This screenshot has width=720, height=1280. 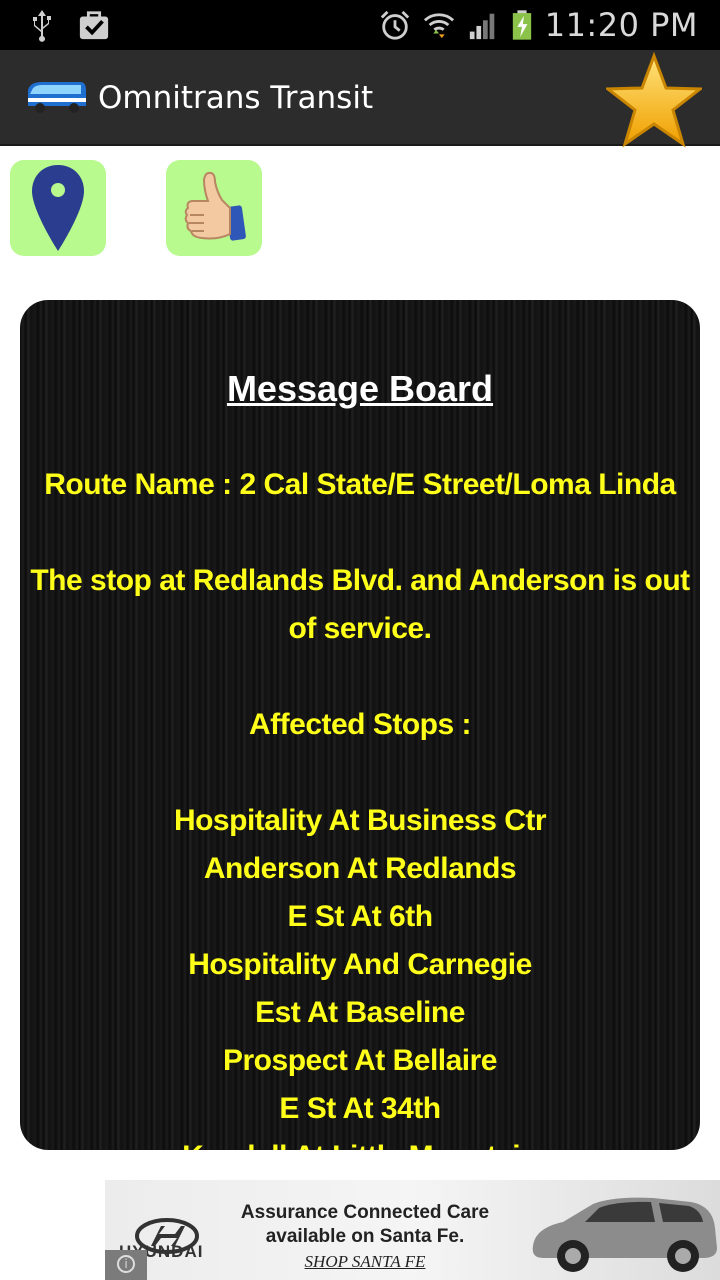 What do you see at coordinates (624, 1234) in the screenshot?
I see `car-image-icon` at bounding box center [624, 1234].